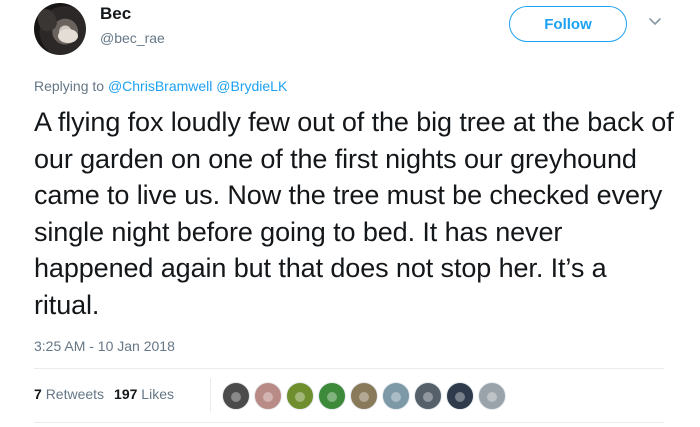 This screenshot has height=427, width=700. I want to click on mention-link-brydielk: @BrydieLK, so click(251, 86).